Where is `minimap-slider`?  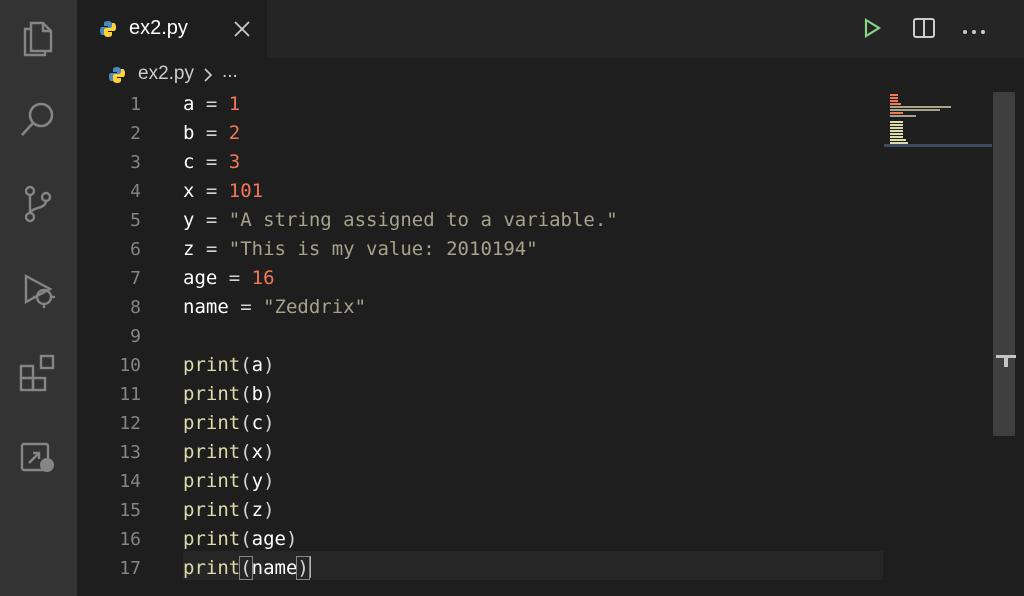
minimap-slider is located at coordinates (938, 145).